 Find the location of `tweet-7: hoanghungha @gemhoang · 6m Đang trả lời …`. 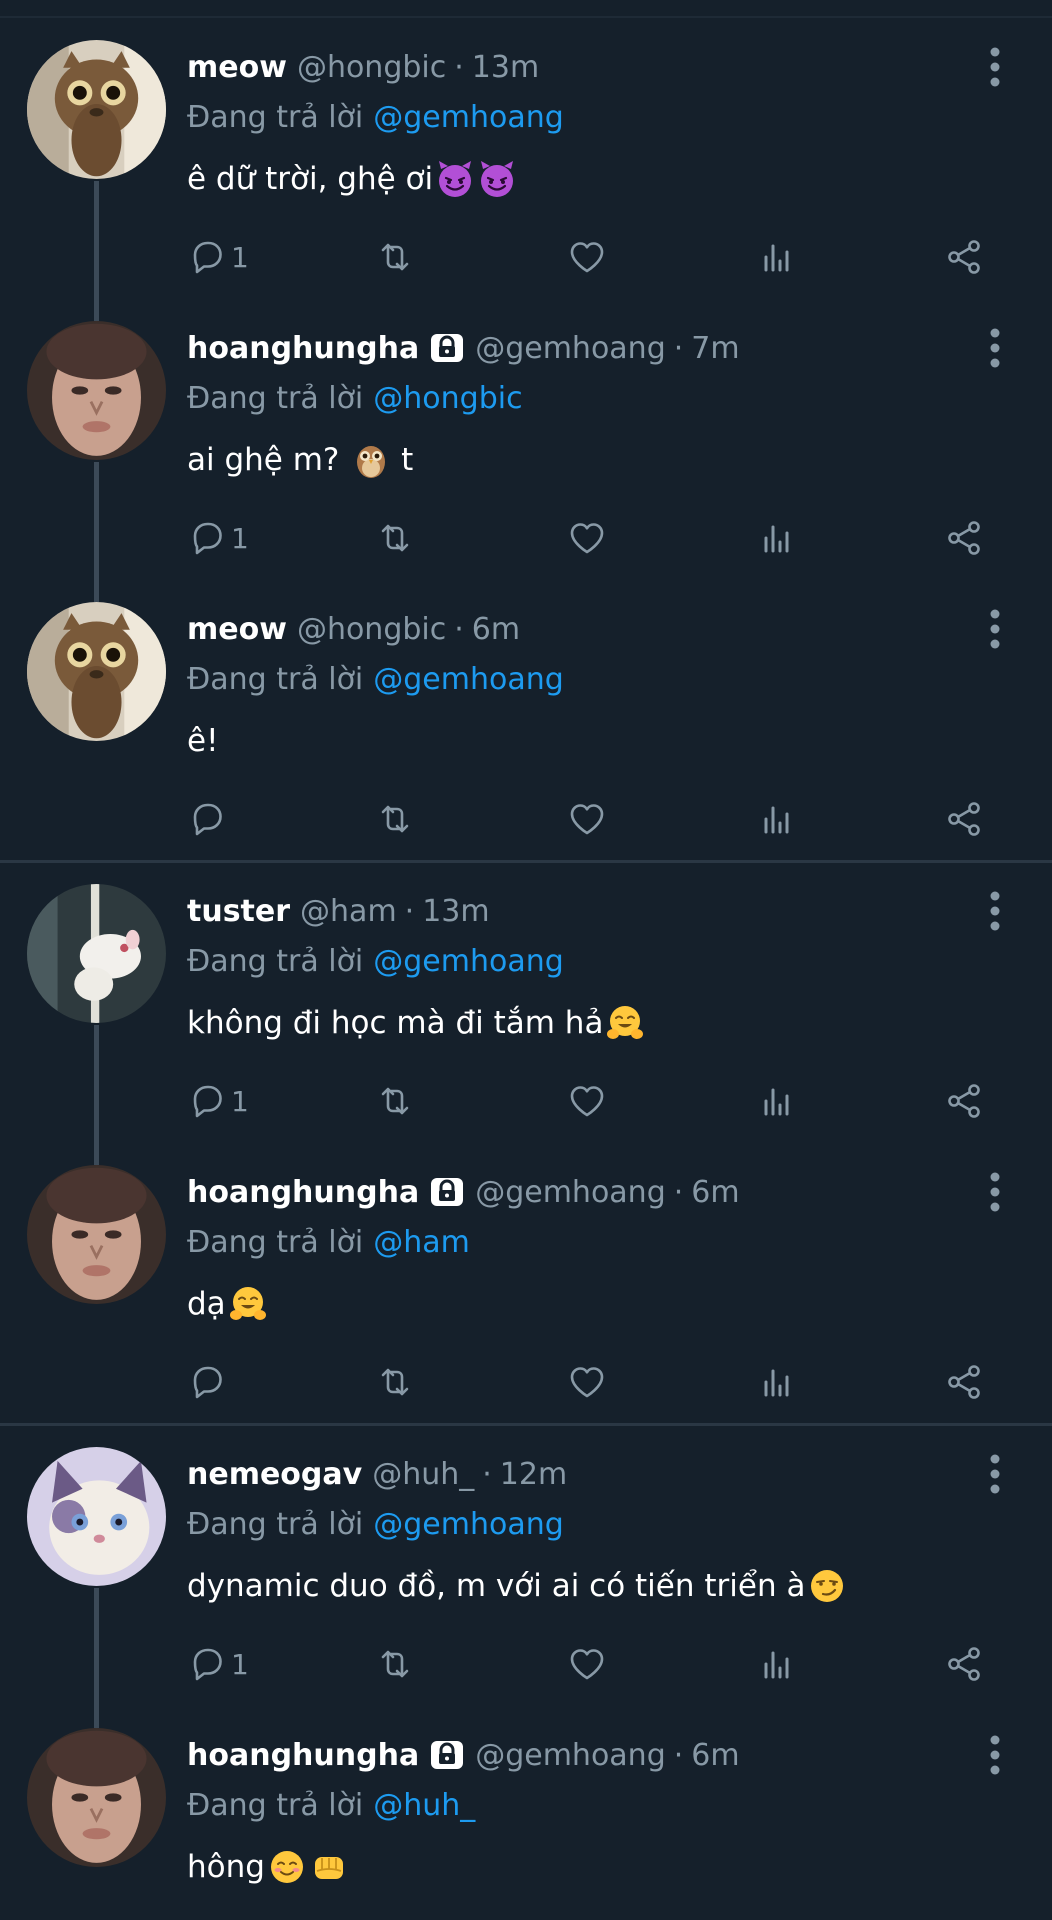

tweet-7: hoanghungha @gemhoang · 6m Đang trả lời … is located at coordinates (526, 1804).